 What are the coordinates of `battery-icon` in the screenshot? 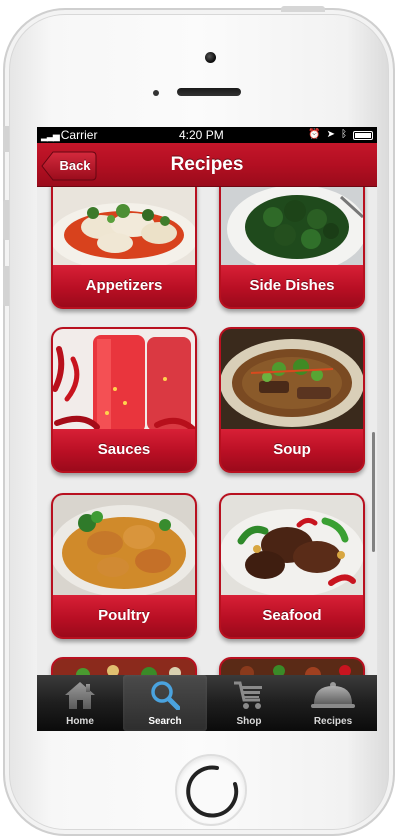 It's located at (363, 135).